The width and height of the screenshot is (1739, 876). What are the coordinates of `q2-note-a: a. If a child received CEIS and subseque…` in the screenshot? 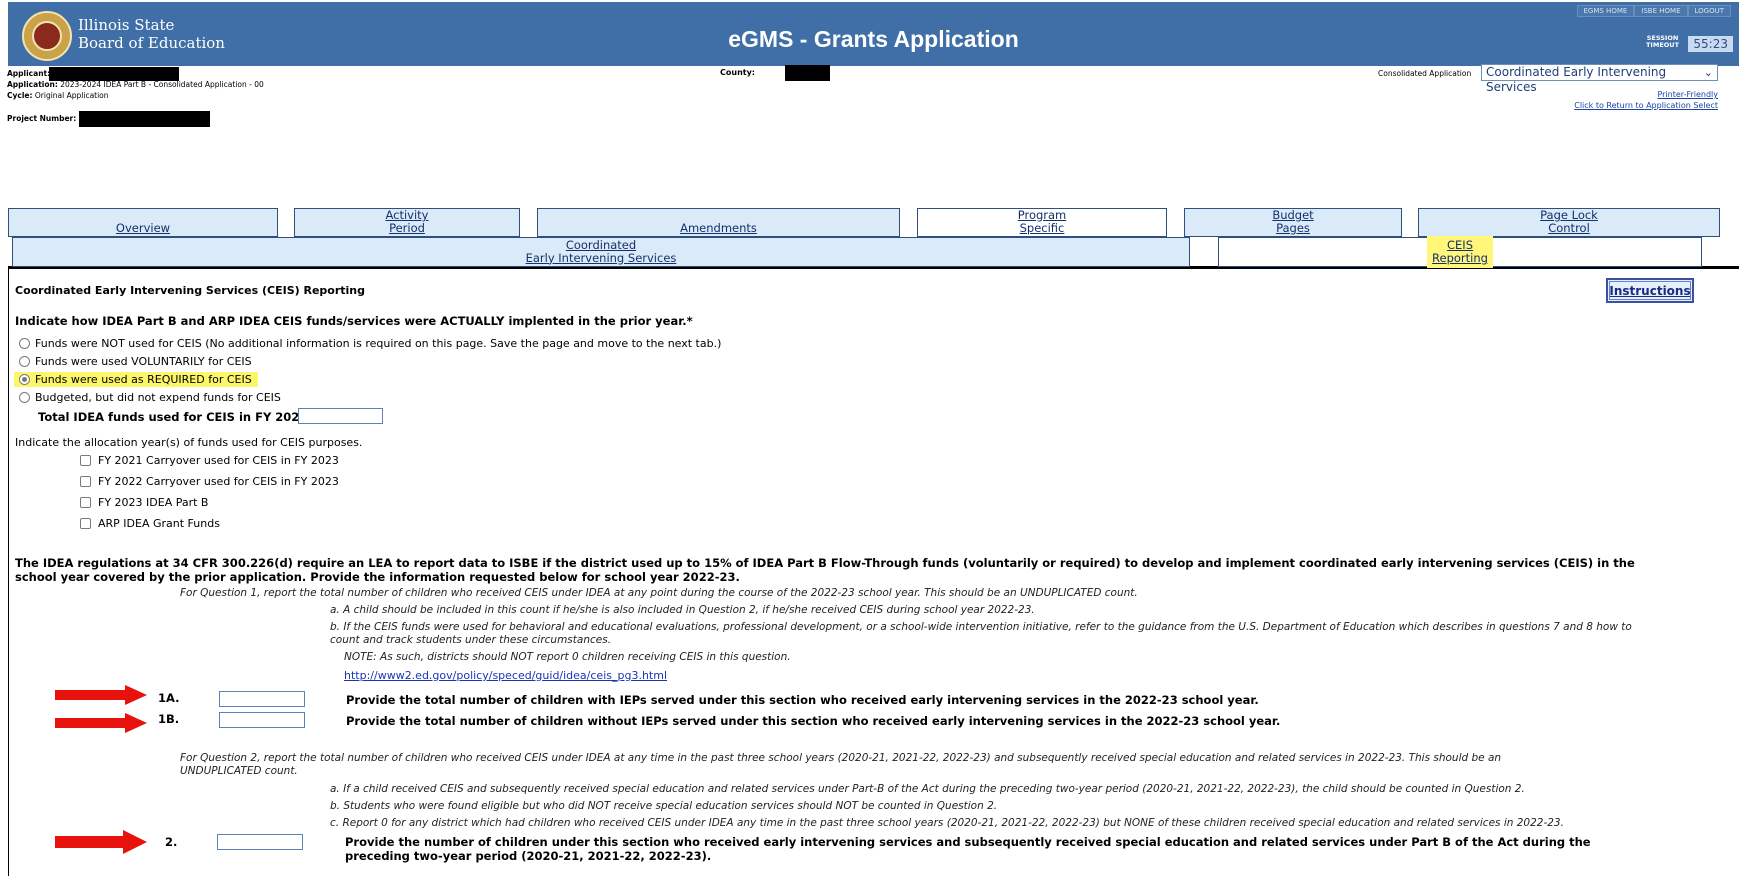 It's located at (927, 789).